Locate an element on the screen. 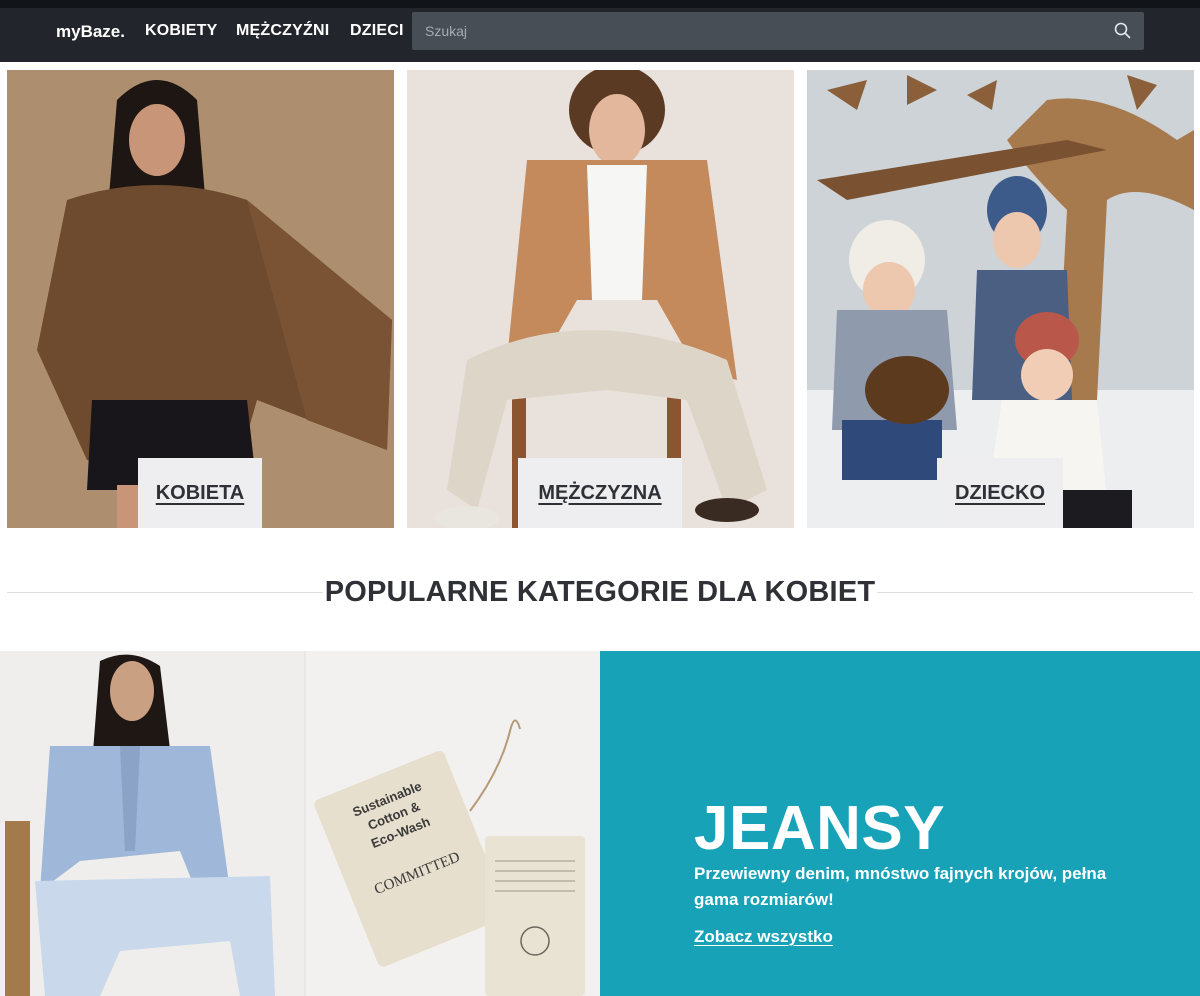 This screenshot has height=996, width=1200. search-box is located at coordinates (778, 31).